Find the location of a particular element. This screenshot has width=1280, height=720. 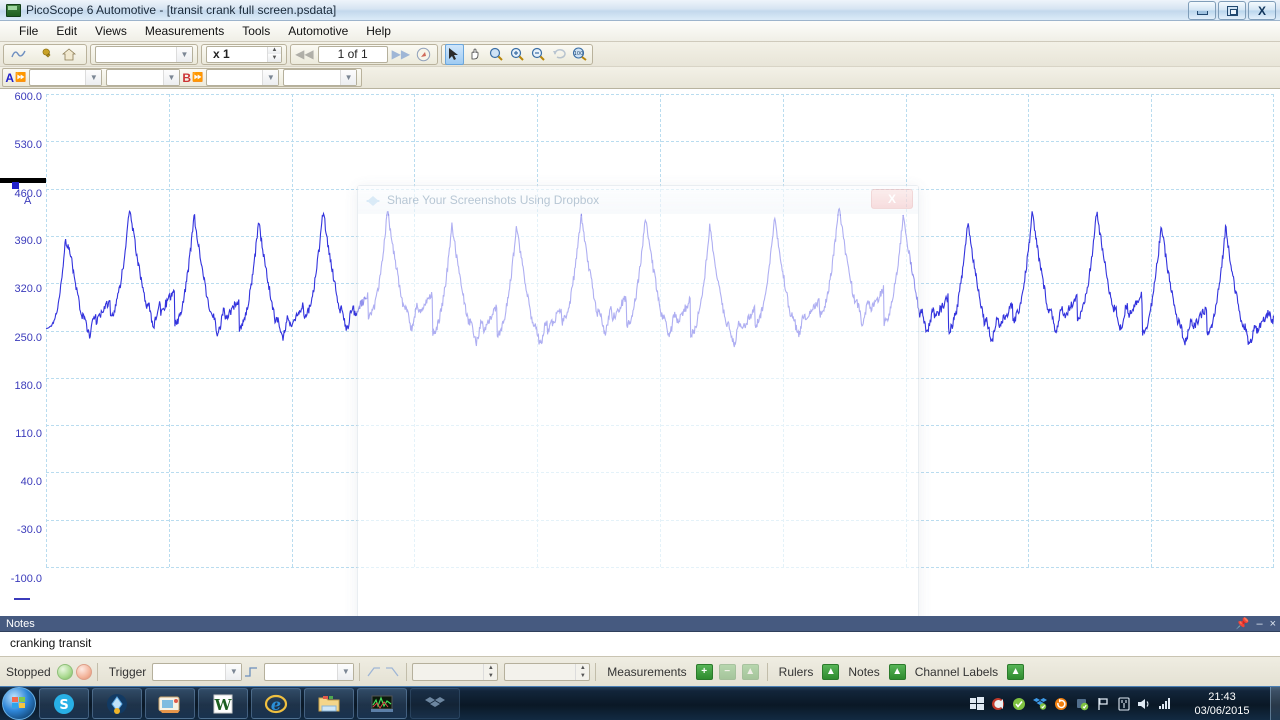

notes-text: cranking transit is located at coordinates (640, 643).